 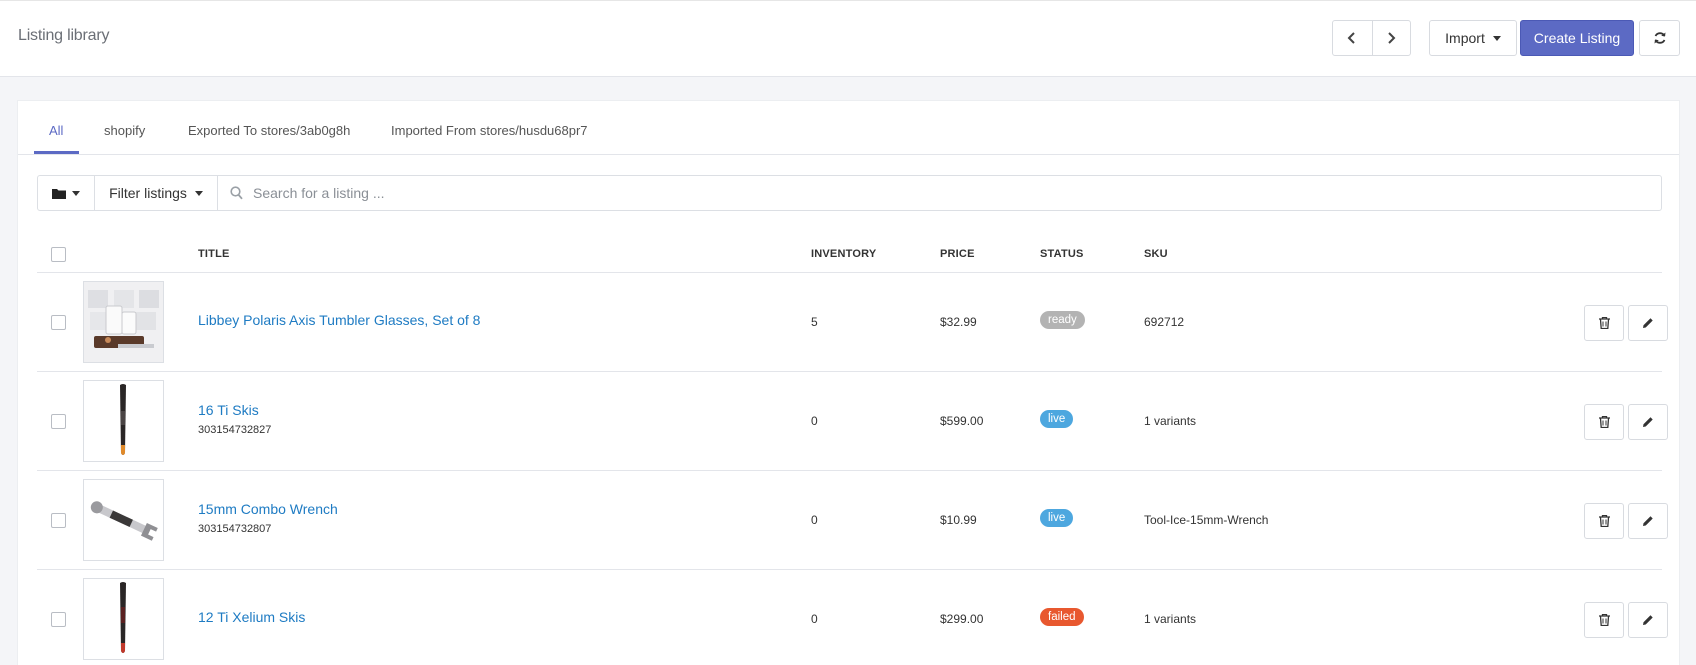 What do you see at coordinates (957, 254) in the screenshot?
I see `column-price: PRICE` at bounding box center [957, 254].